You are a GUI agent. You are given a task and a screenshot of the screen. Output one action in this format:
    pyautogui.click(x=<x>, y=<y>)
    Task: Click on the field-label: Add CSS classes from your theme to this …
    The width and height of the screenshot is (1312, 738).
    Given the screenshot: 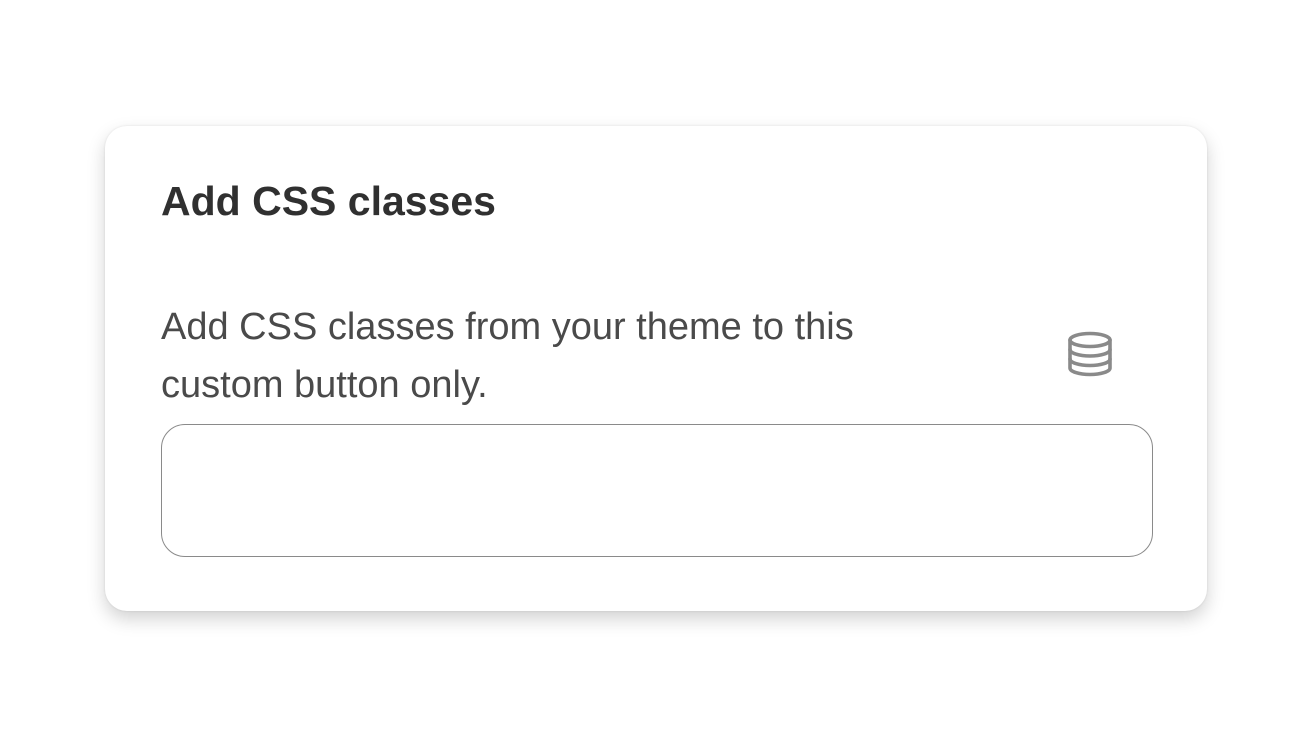 What is the action you would take?
    pyautogui.click(x=601, y=356)
    